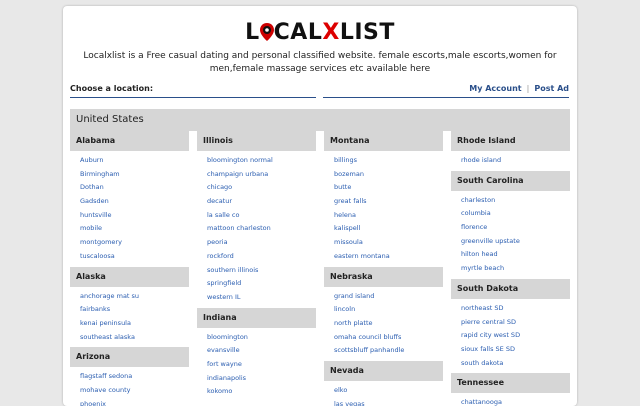  I want to click on city-link: pierre central SD, so click(515, 323).